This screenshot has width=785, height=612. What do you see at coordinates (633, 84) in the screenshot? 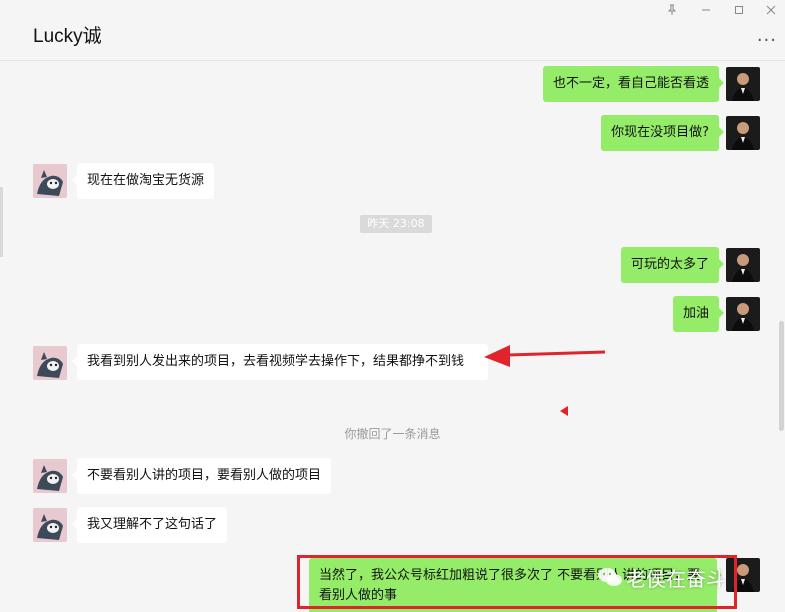
I see `message-bubble: 也不一定，看自己能否看透` at bounding box center [633, 84].